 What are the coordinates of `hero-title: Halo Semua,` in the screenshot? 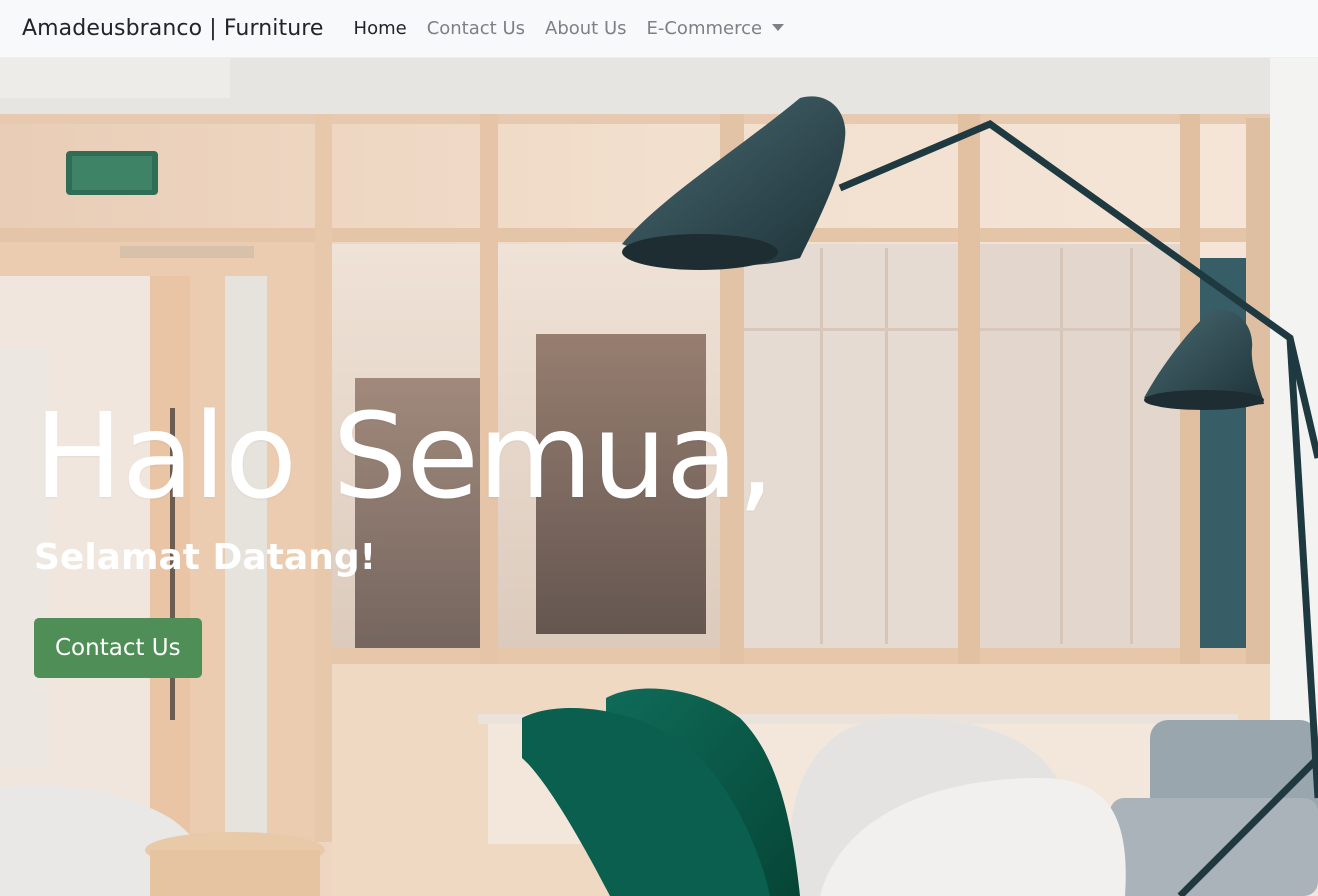 It's located at (404, 456).